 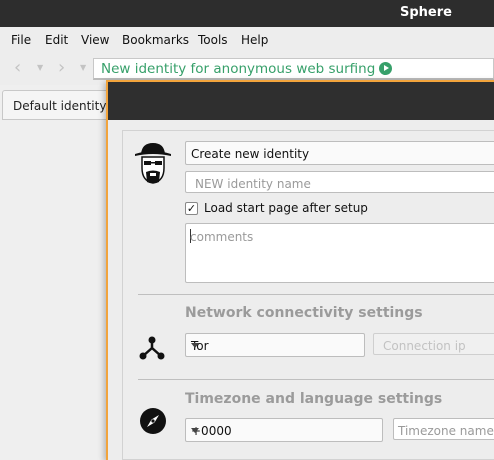 What do you see at coordinates (21, 40) in the screenshot?
I see `menu-file: File` at bounding box center [21, 40].